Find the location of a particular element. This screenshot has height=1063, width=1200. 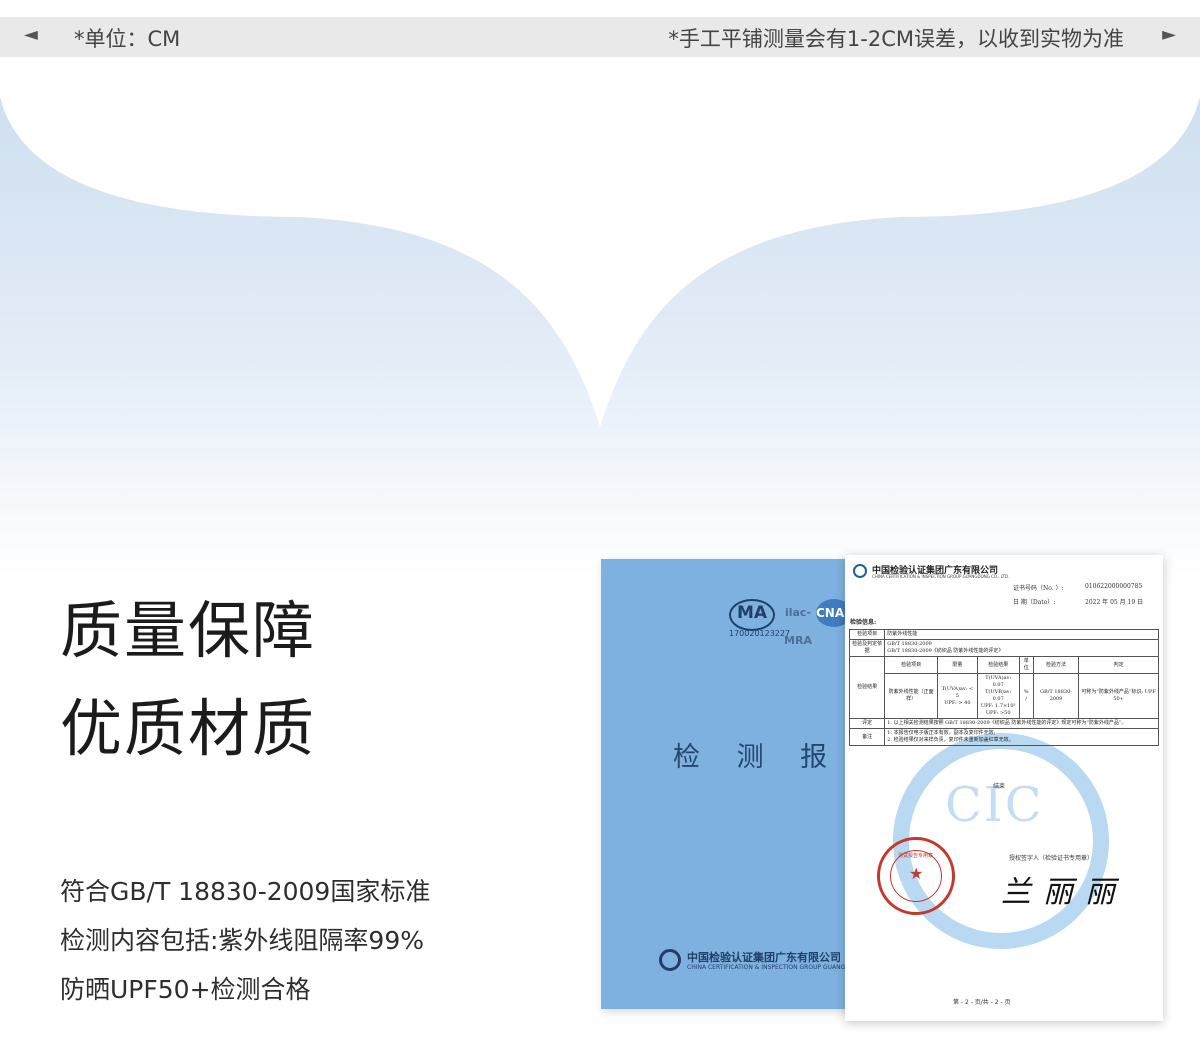

col-limit: 限量 is located at coordinates (957, 665).